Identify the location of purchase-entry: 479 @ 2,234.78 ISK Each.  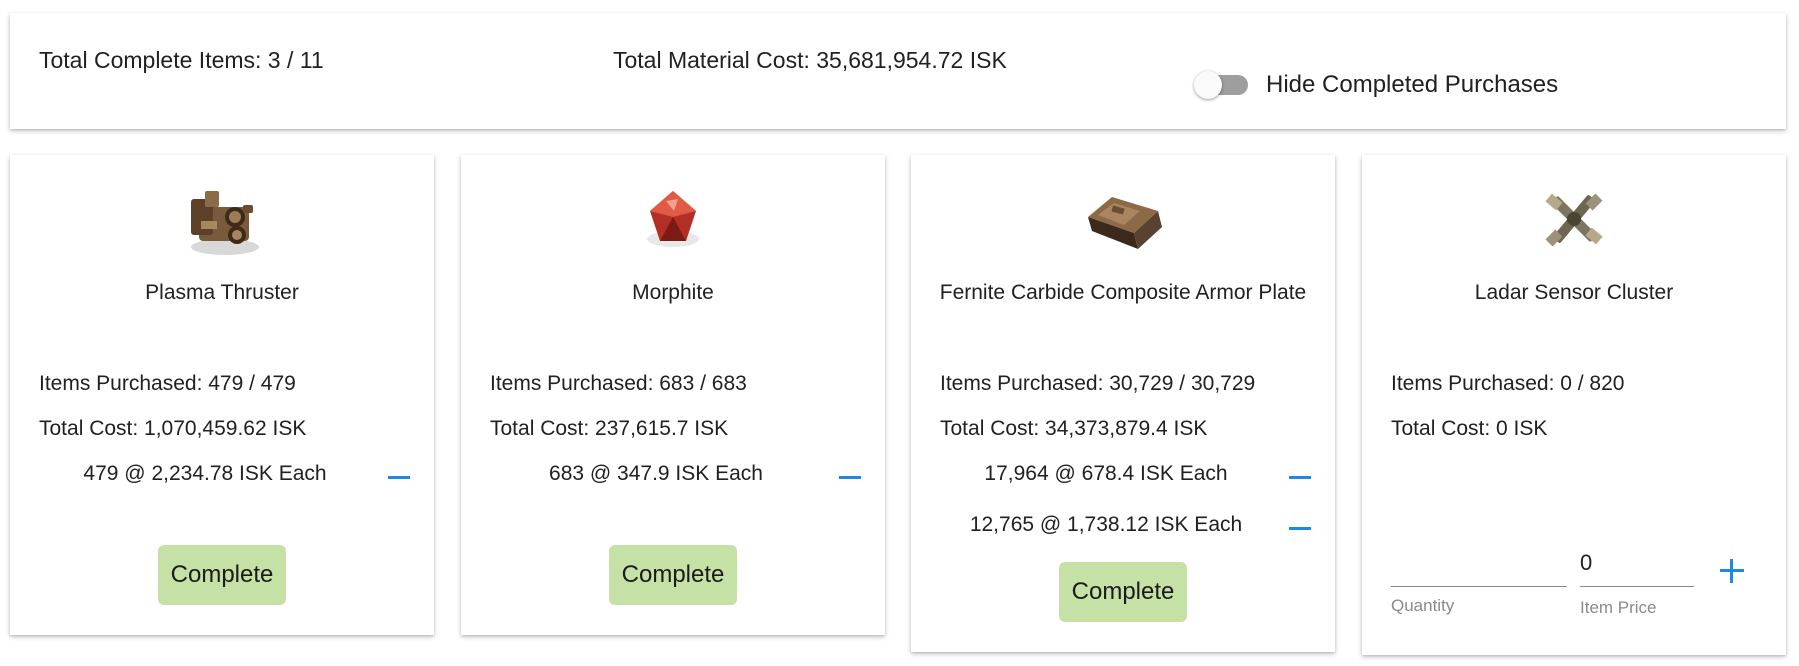
(205, 473).